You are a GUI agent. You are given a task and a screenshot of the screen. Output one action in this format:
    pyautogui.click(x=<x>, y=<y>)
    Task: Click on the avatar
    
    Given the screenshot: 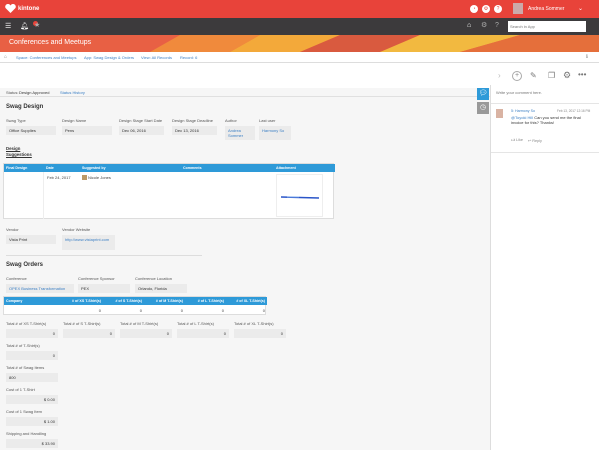 What is the action you would take?
    pyautogui.click(x=518, y=8)
    